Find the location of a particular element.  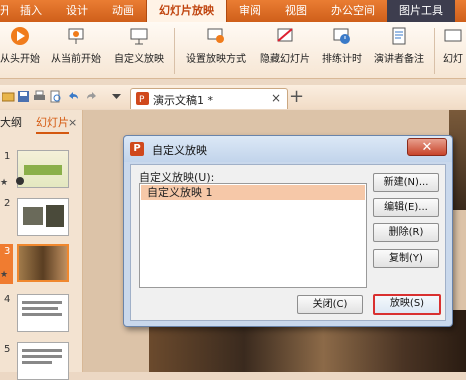

setup-show-button: 设置放映方式 is located at coordinates (216, 45).